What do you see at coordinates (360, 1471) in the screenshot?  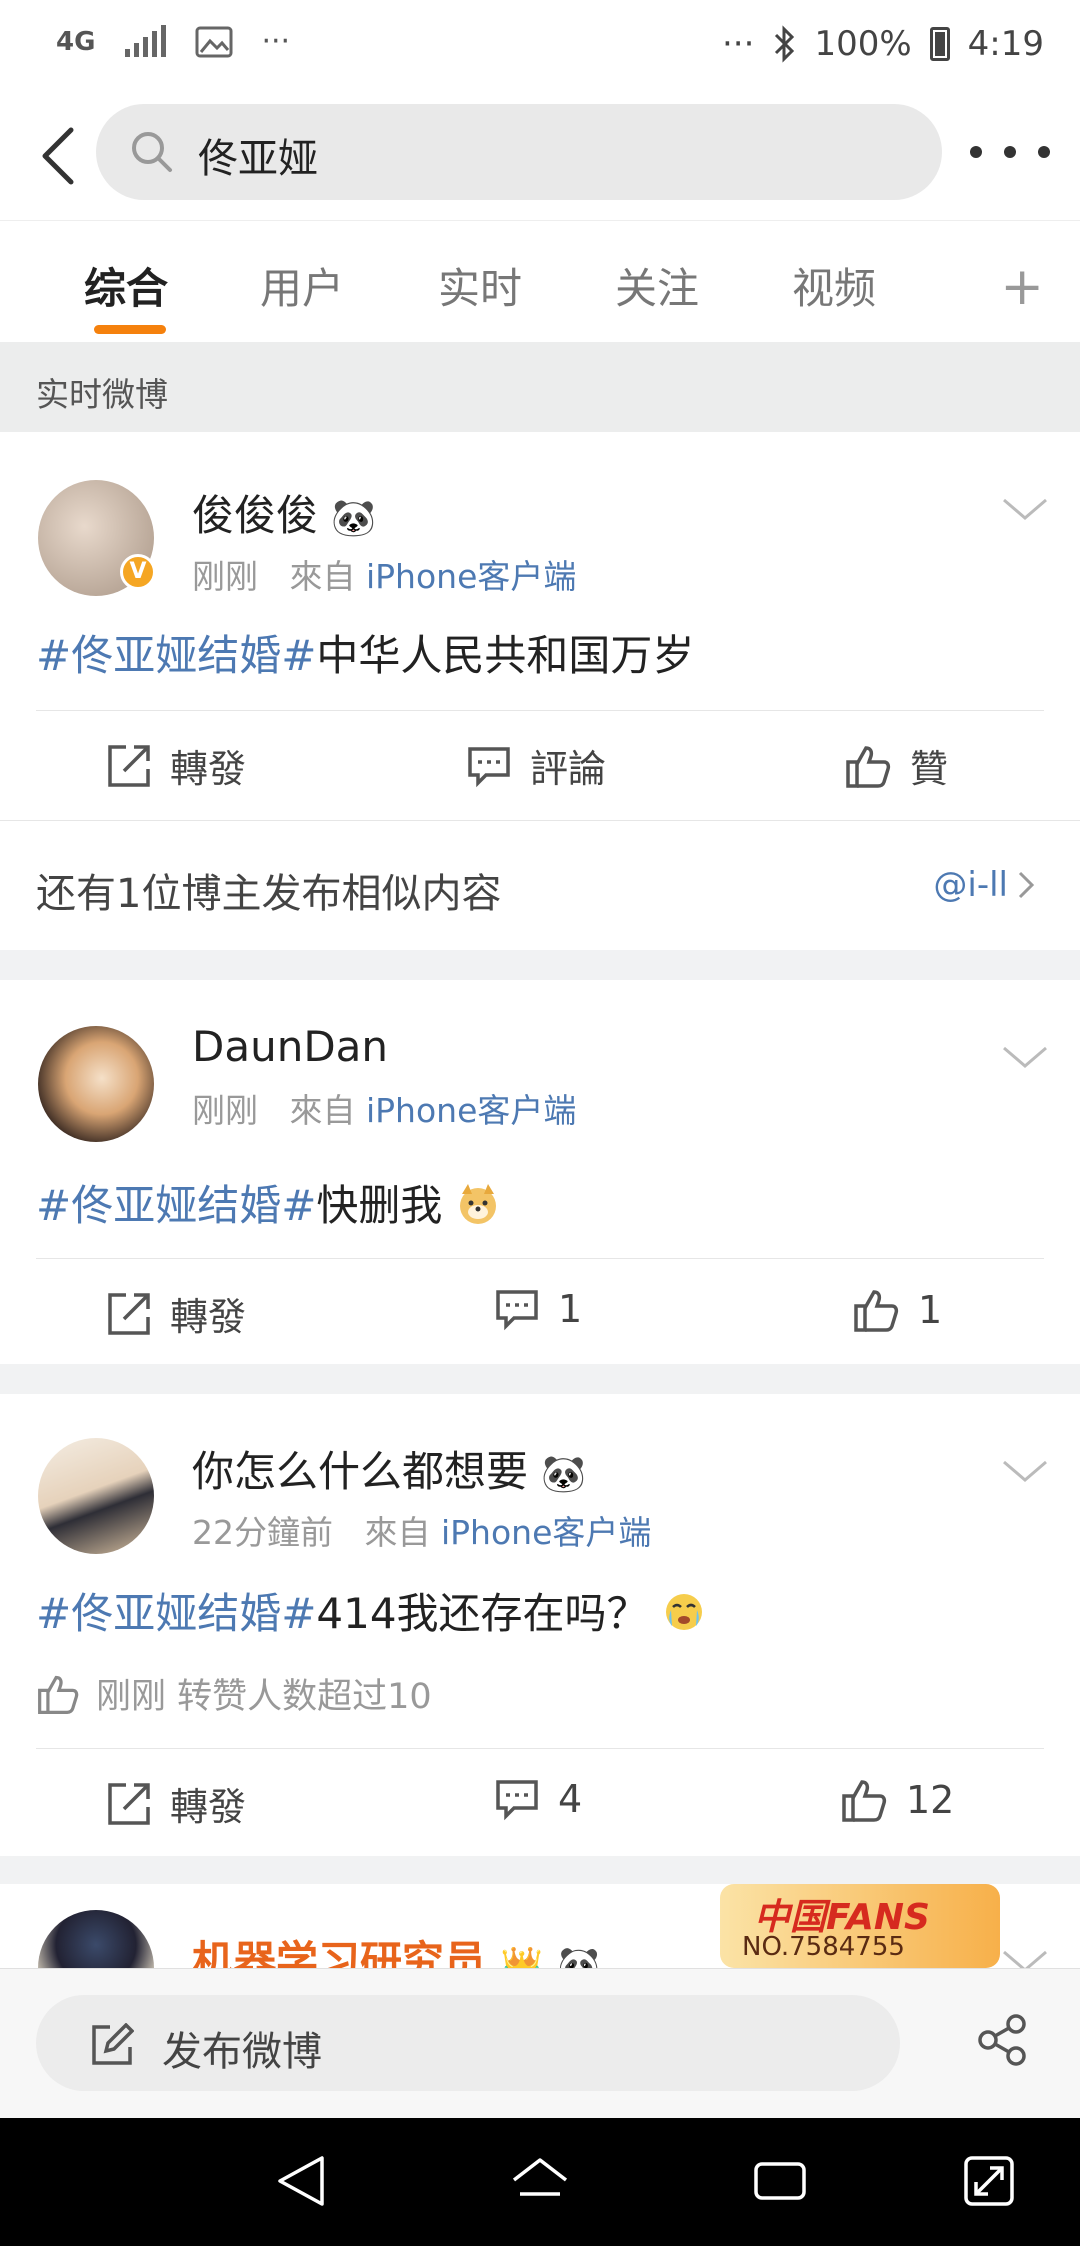 I see `username-text: 你怎么什么都想要` at bounding box center [360, 1471].